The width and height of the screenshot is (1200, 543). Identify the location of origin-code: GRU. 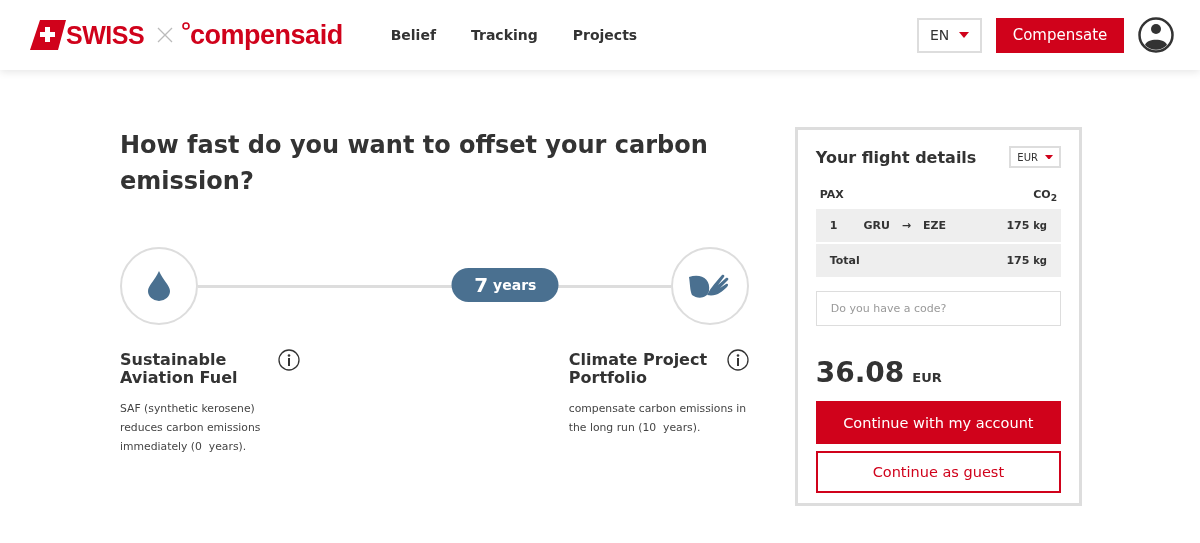
(876, 226).